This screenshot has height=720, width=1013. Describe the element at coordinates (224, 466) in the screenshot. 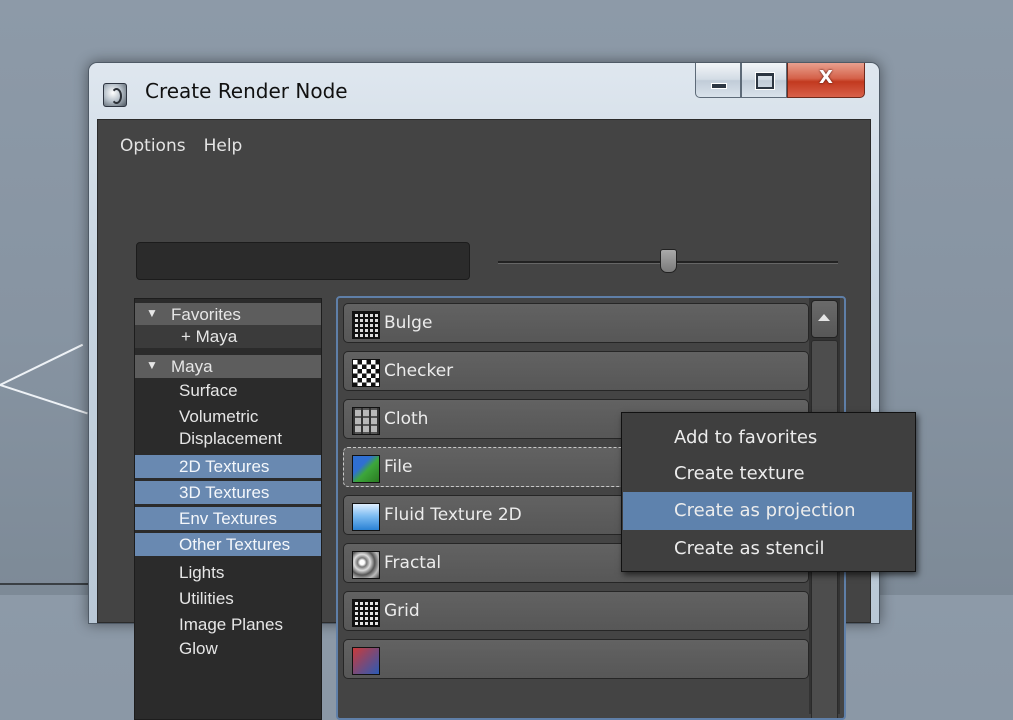

I see `tree-item-label: 2D Textures` at that location.